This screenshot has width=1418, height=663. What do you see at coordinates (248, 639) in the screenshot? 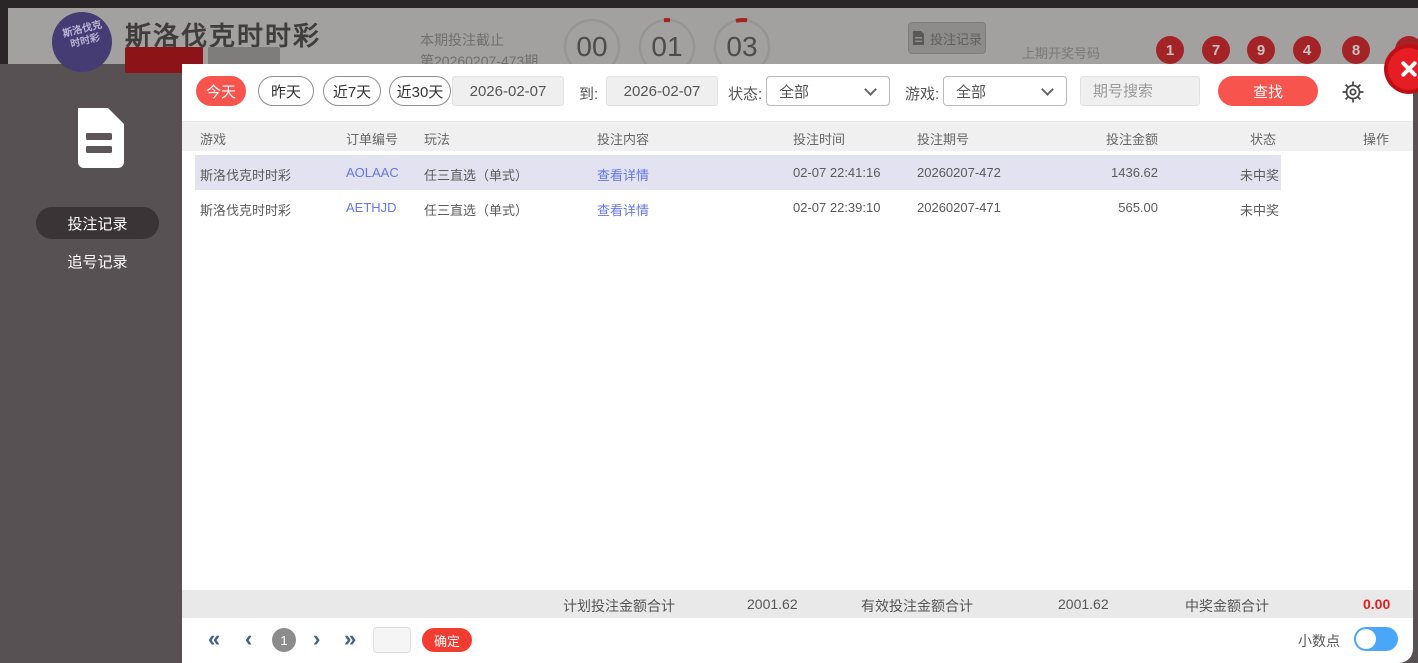
I see `prev-page-button: ‹` at bounding box center [248, 639].